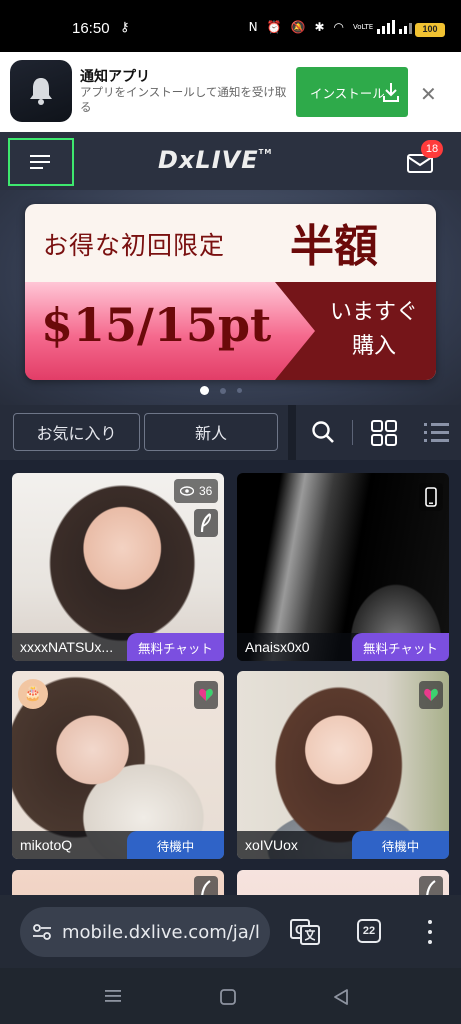 This screenshot has width=461, height=1024. I want to click on promo-bottom: $15/15pt いますぐ 購入, so click(230, 331).